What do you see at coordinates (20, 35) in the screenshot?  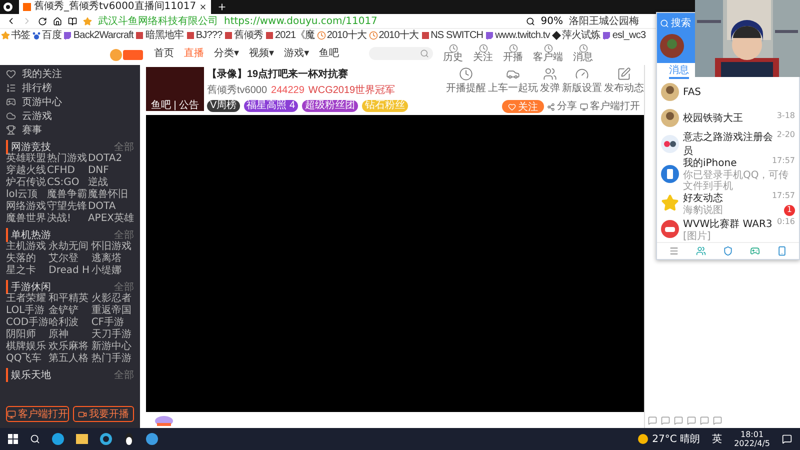 I see `bookmark-label: 书签` at bounding box center [20, 35].